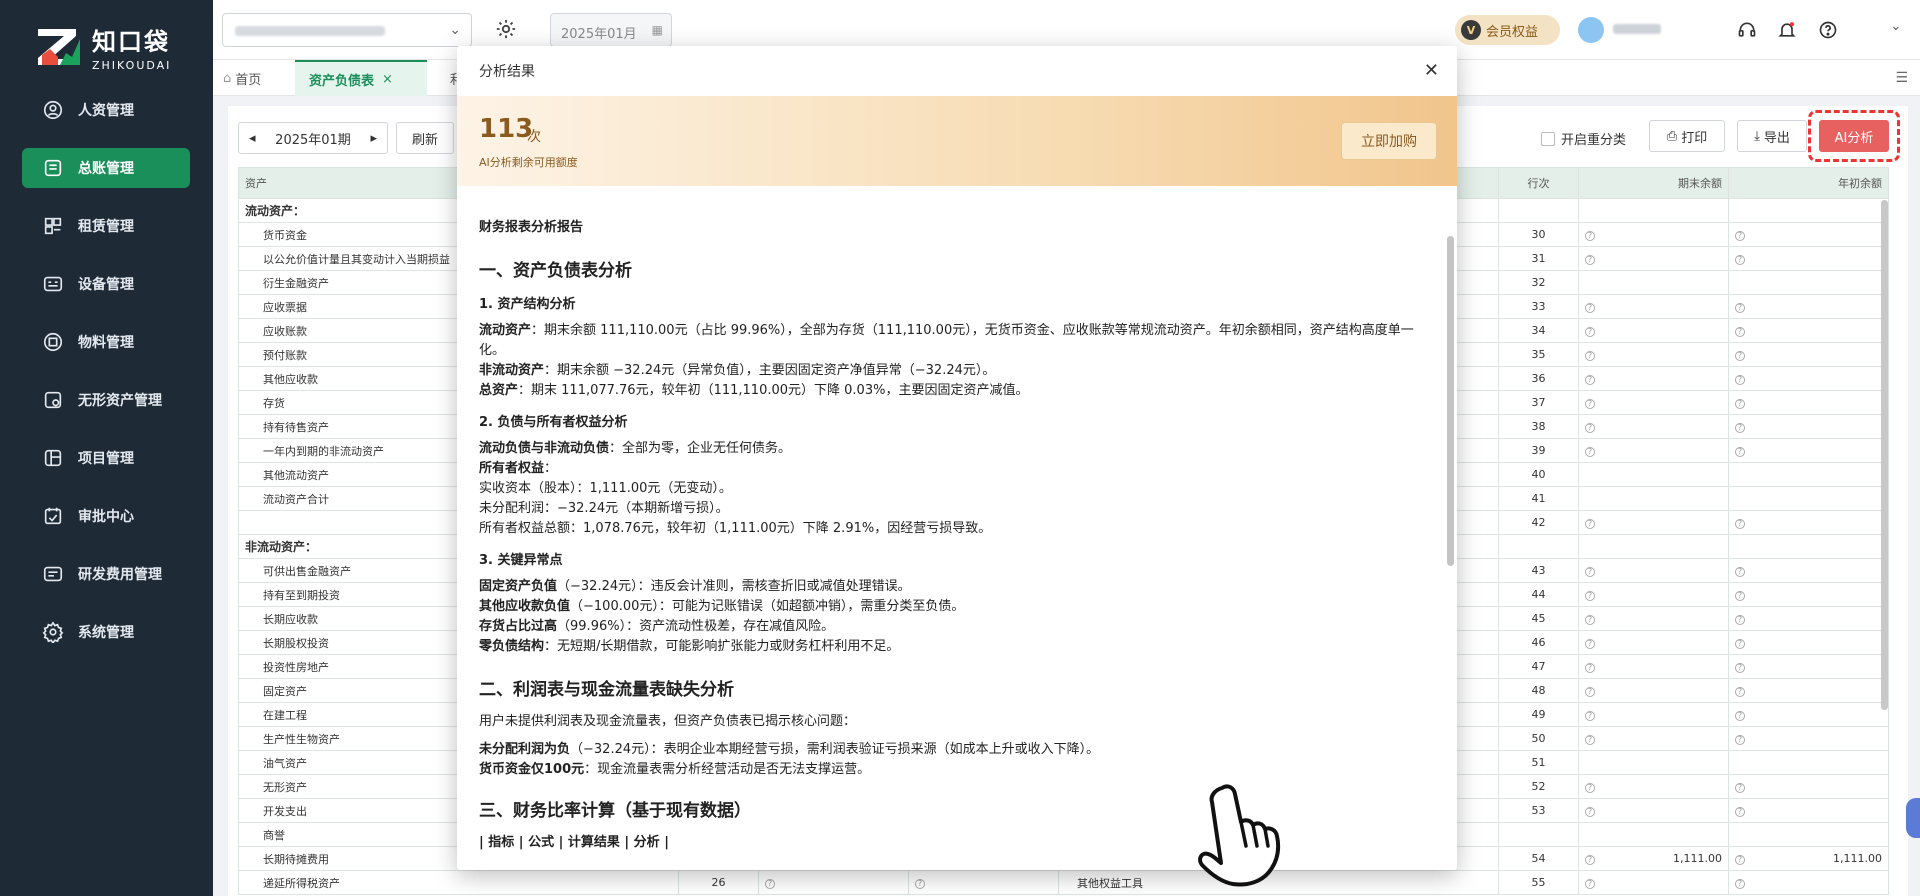 The height and width of the screenshot is (896, 1920). I want to click on row-line-no, so click(1538, 210).